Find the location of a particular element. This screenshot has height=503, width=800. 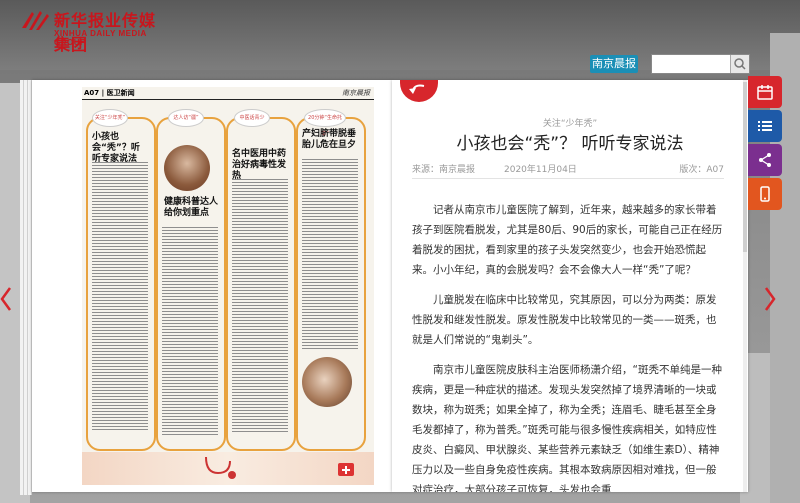

article-edition: 版次：A07 is located at coordinates (701, 170).